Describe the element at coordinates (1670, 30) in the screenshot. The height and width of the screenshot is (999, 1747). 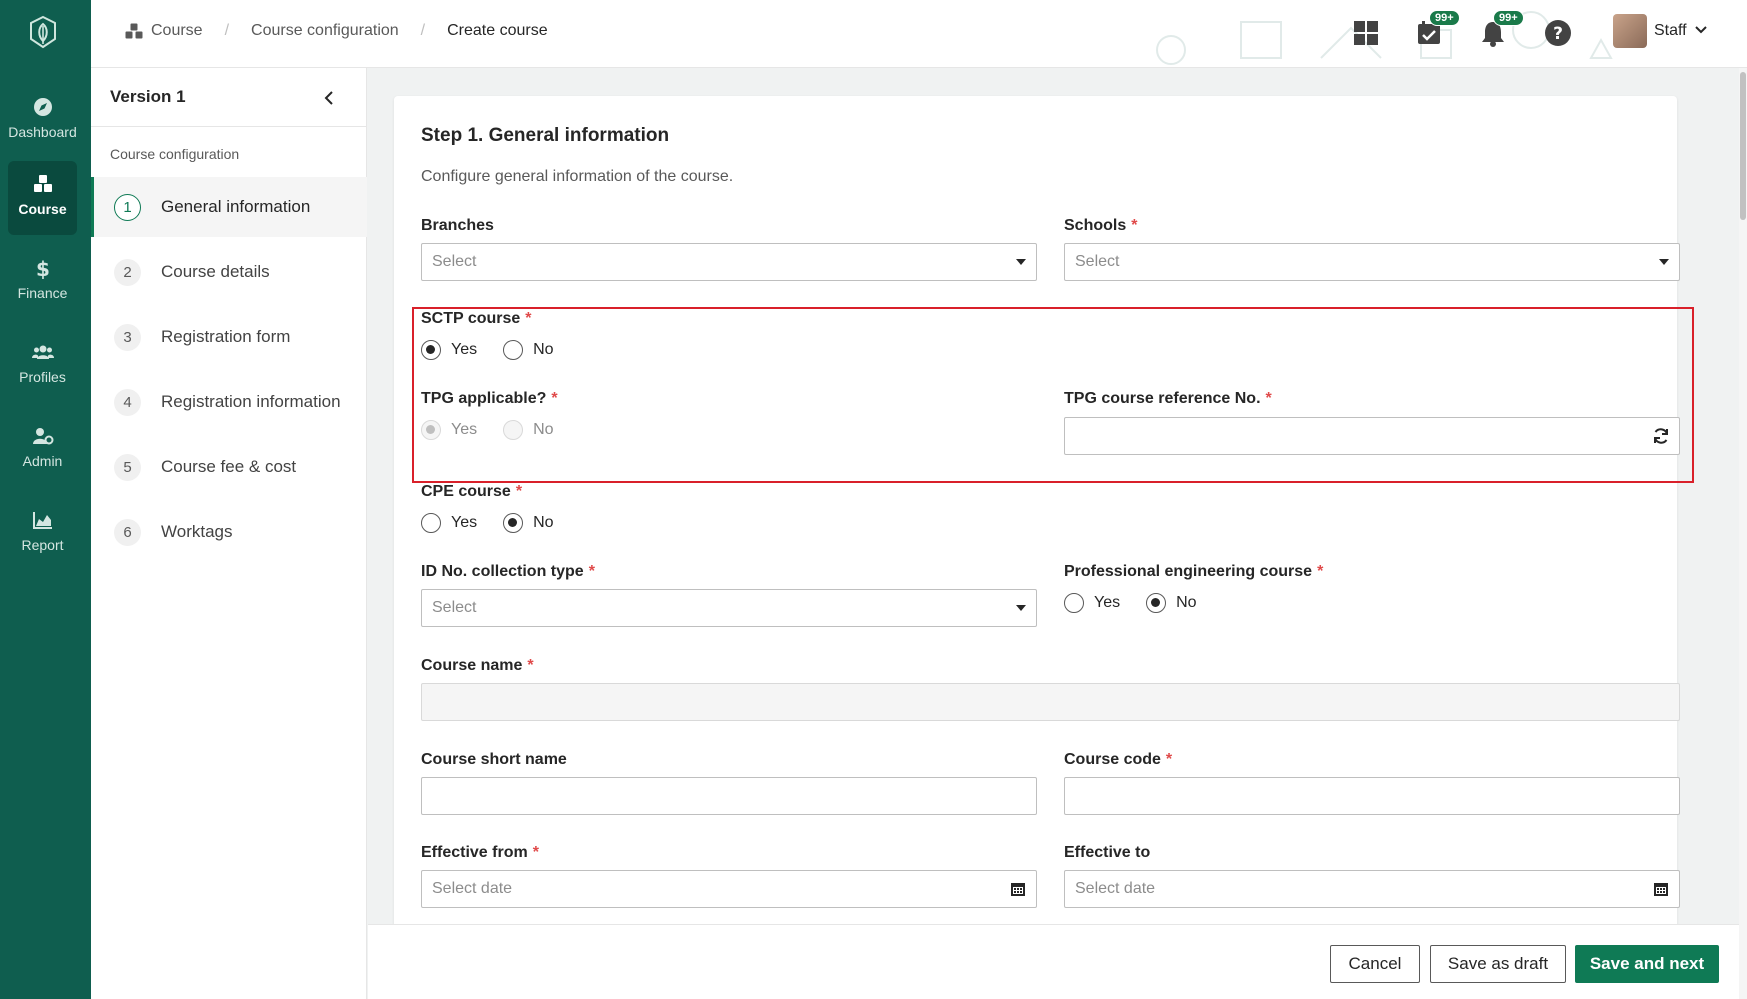
I see `user-name: Staff` at that location.